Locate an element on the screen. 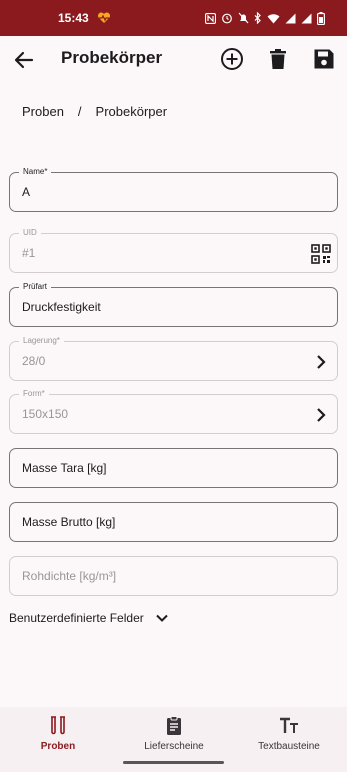  delete-icon is located at coordinates (278, 59).